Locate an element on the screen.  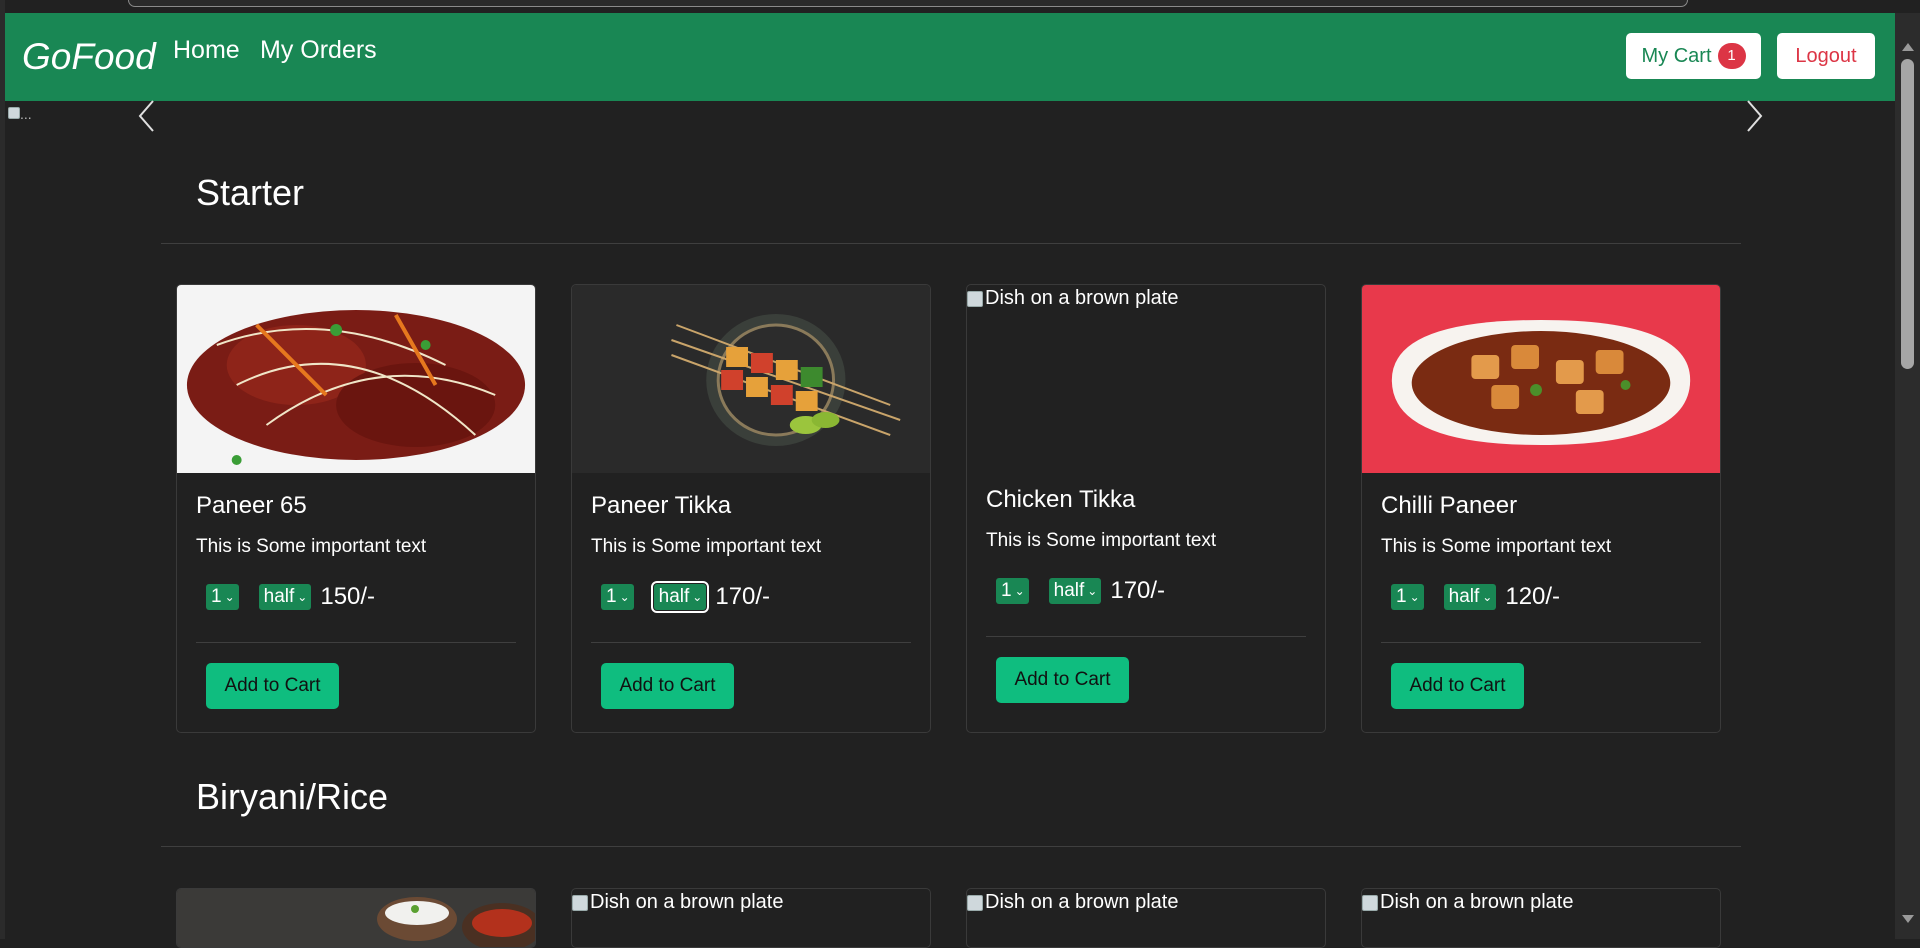
navbar: GoFood Home My Orders My Cart 1 Logout is located at coordinates (950, 57).